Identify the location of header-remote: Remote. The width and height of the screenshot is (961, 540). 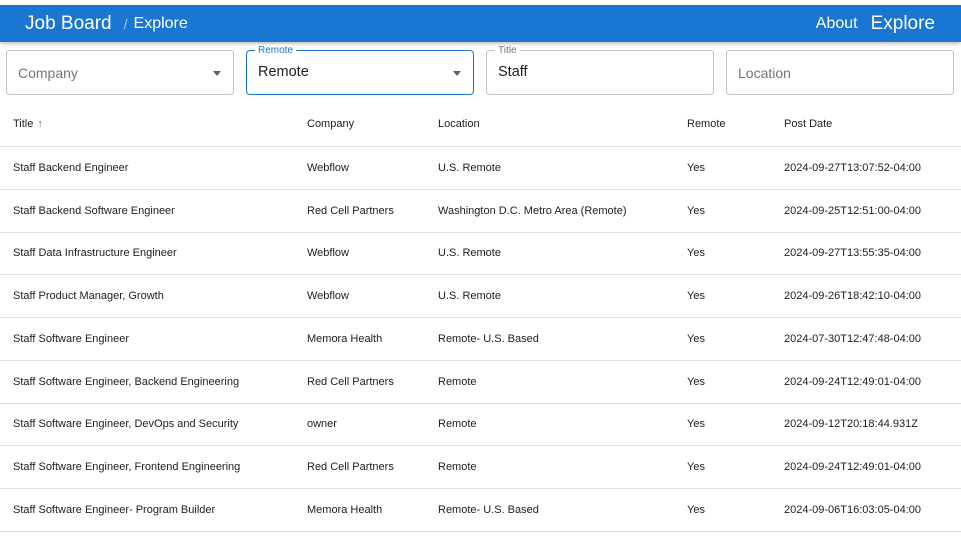
(735, 124).